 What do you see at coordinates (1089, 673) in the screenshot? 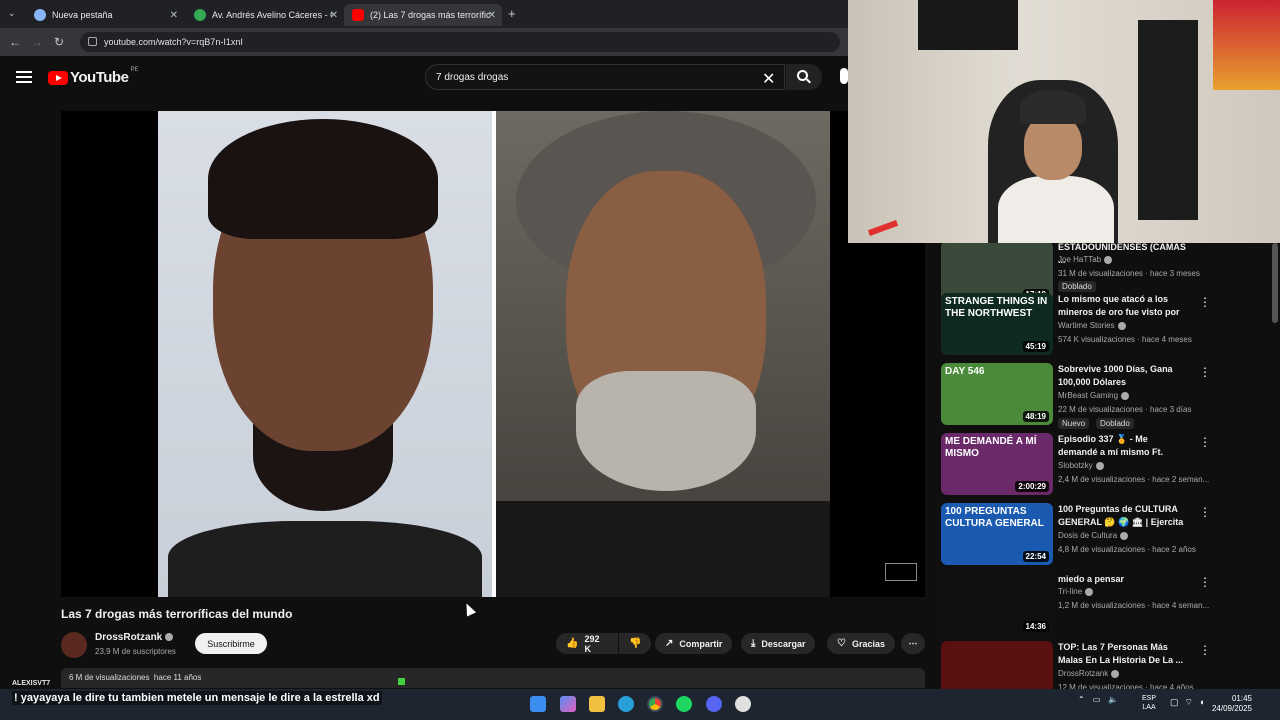
I see `recommendation-channel: DrossRotzank` at bounding box center [1089, 673].